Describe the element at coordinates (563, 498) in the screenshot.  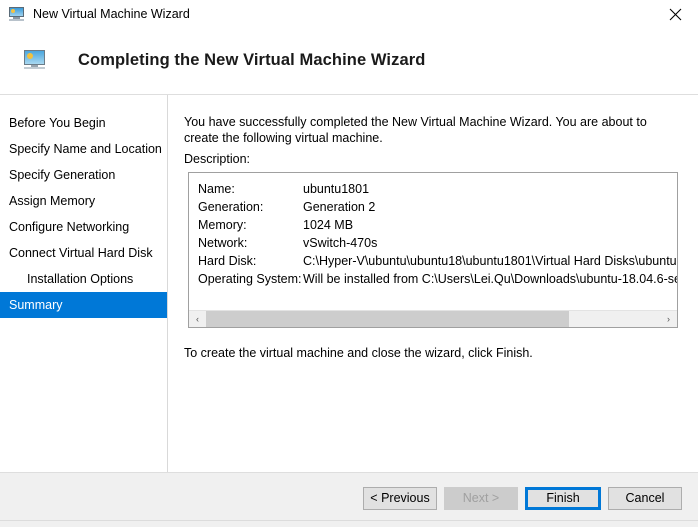
I see `finish-button: Finish` at that location.